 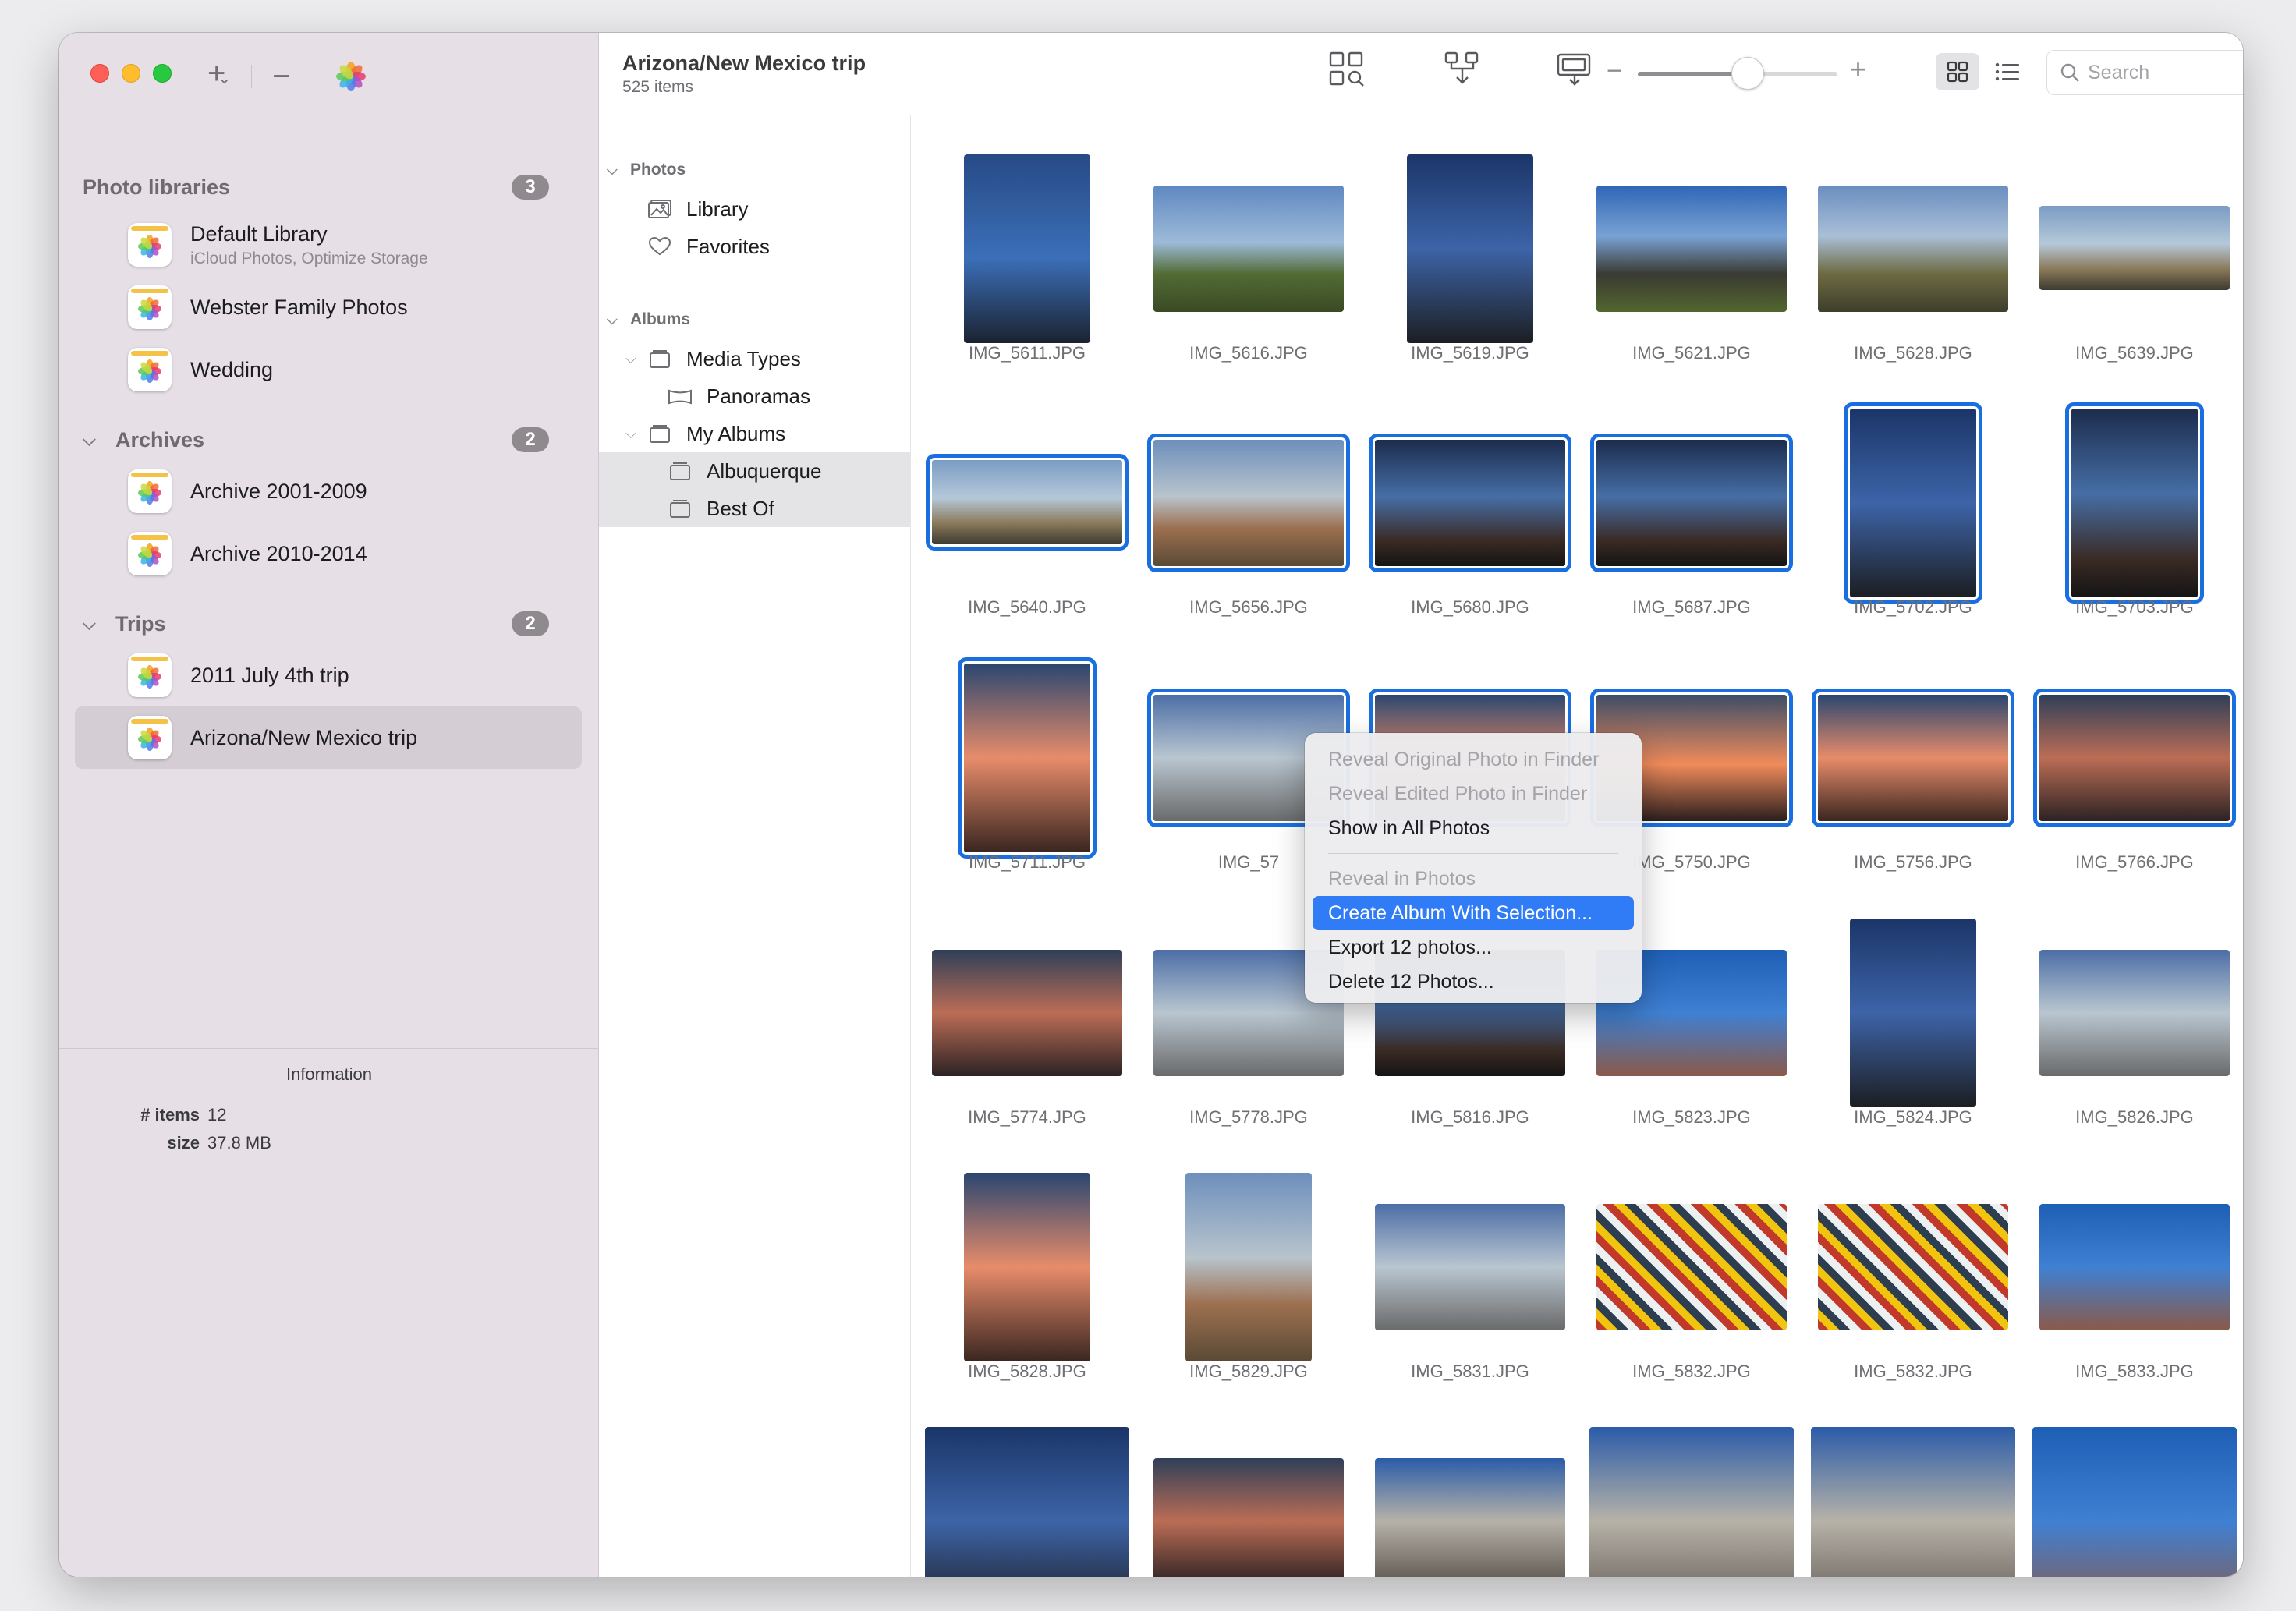 I want to click on tree-item-best-of: Best Of, so click(x=755, y=508).